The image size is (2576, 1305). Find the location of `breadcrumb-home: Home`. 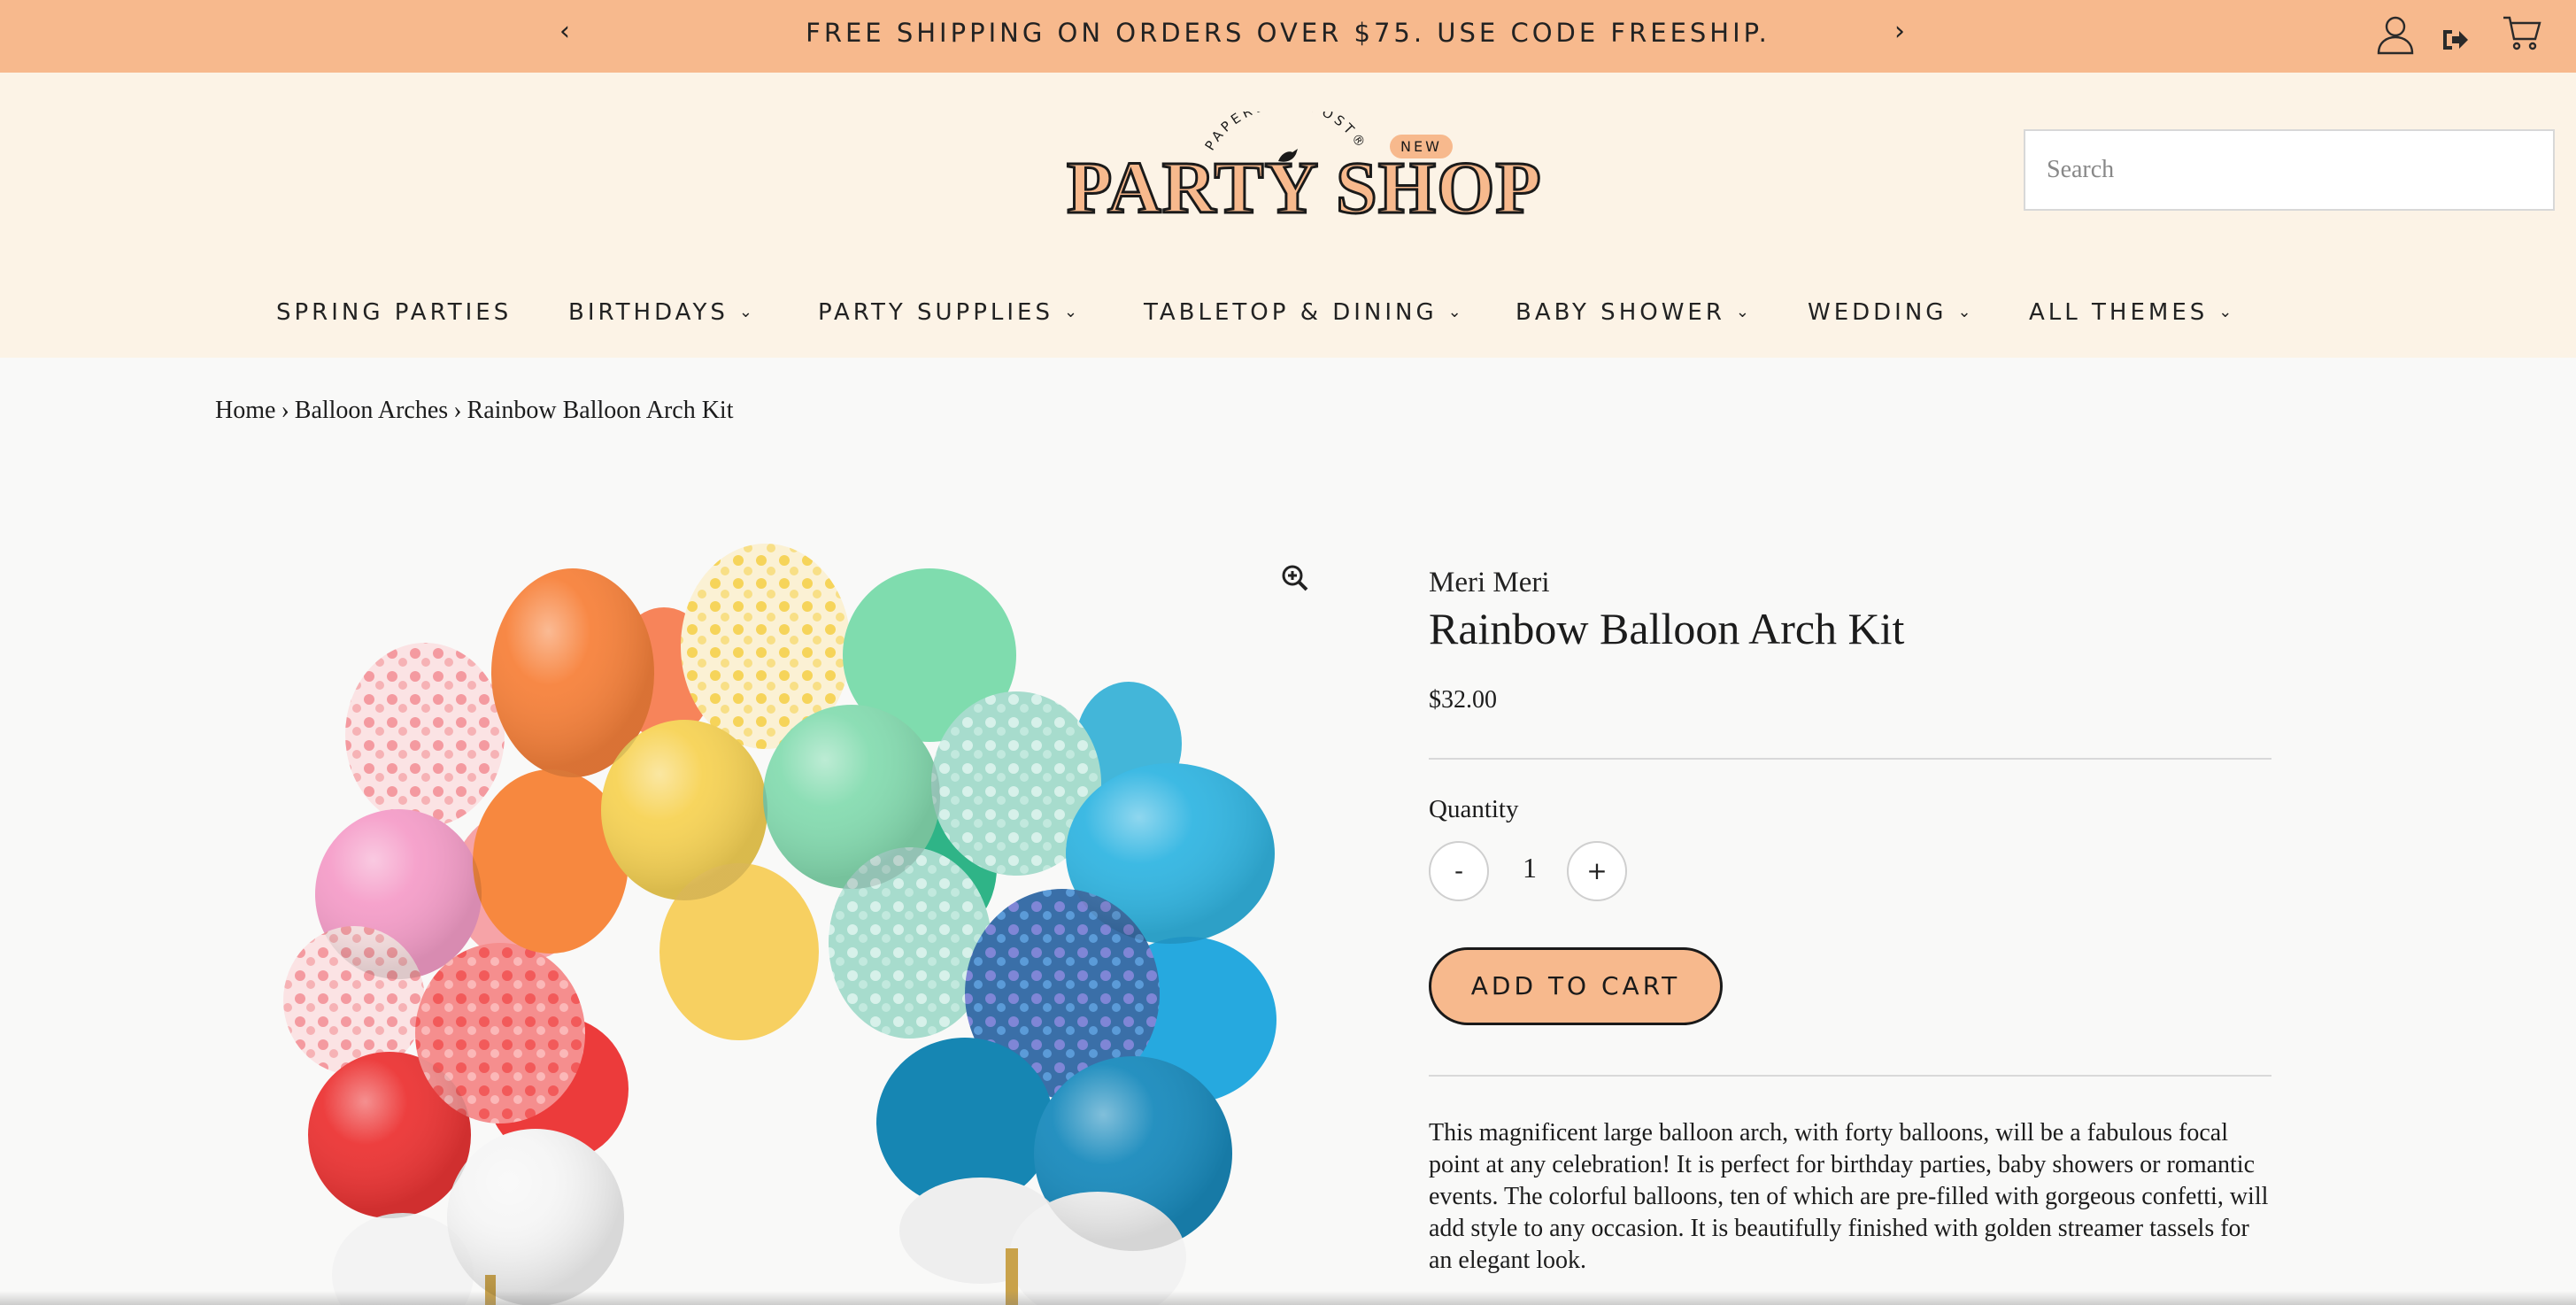

breadcrumb-home: Home is located at coordinates (245, 410).